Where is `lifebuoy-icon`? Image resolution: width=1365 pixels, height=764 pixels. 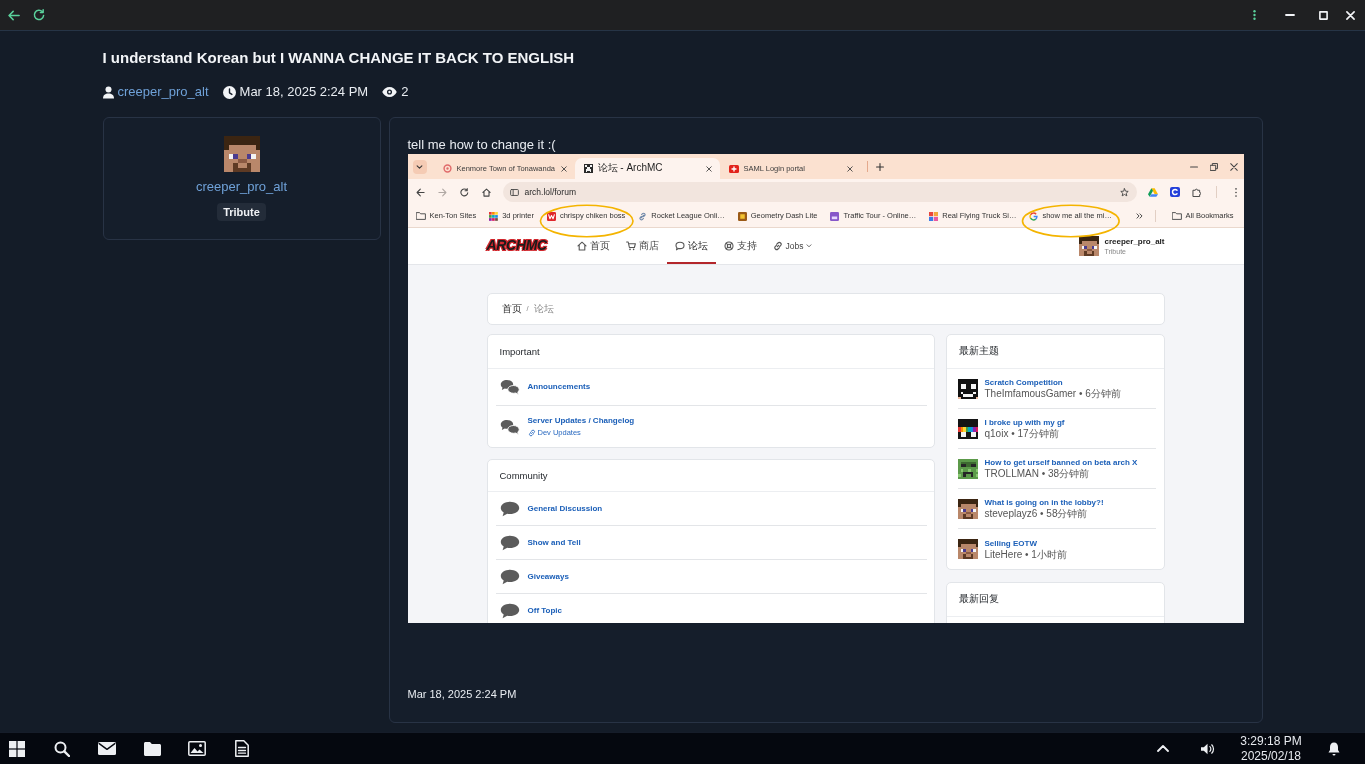
lifebuoy-icon is located at coordinates (728, 246).